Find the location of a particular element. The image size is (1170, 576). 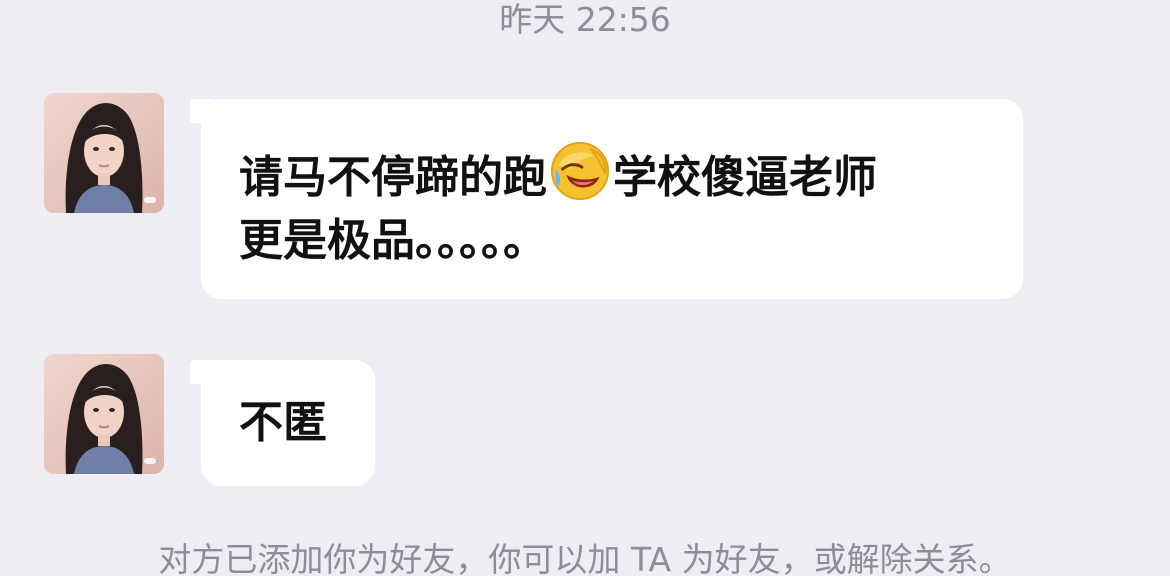

message-text: 不匿 is located at coordinates (283, 422).